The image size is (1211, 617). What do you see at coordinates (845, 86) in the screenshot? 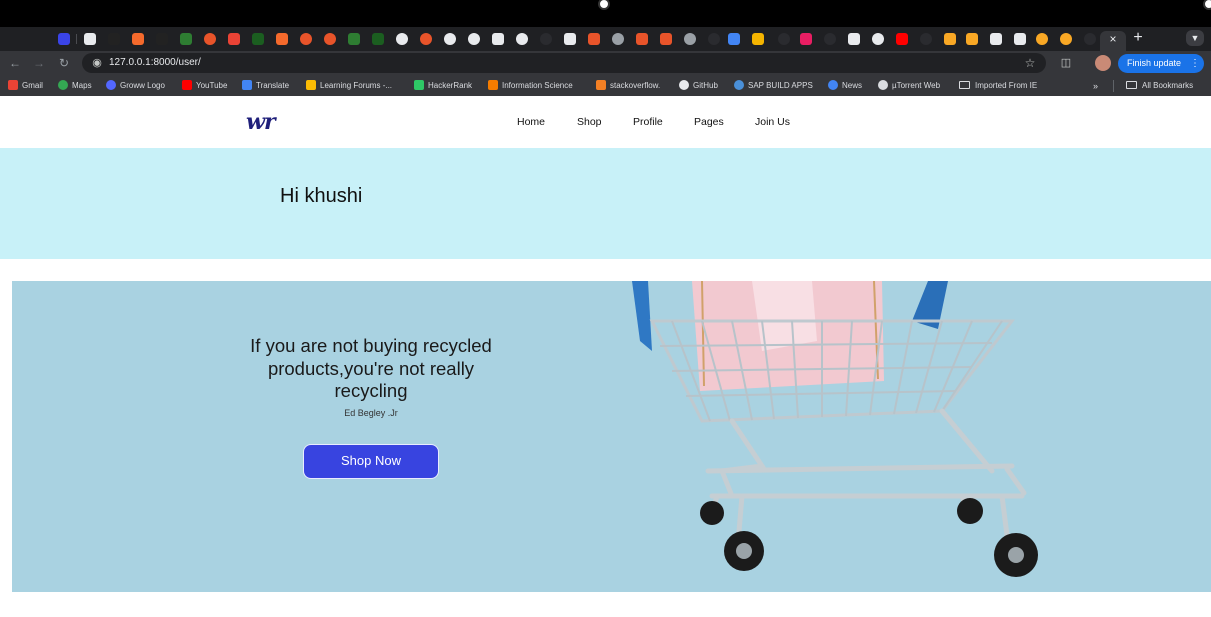
I see `bookmark-news: News` at bounding box center [845, 86].